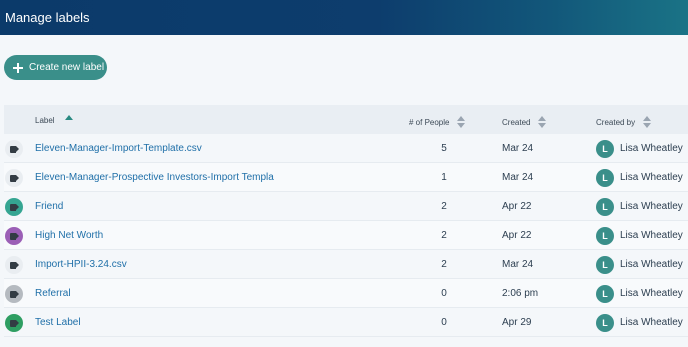  Describe the element at coordinates (616, 122) in the screenshot. I see `column-created-by-text: Created by` at that location.